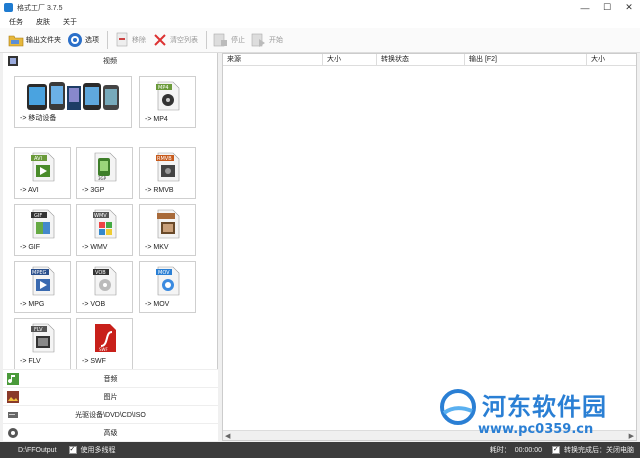 This screenshot has height=458, width=640. I want to click on format-rmvb-button: RMVB -> RMVB, so click(167, 173).